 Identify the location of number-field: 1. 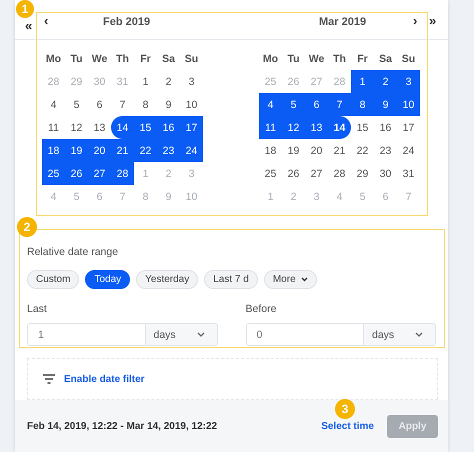
(86, 334).